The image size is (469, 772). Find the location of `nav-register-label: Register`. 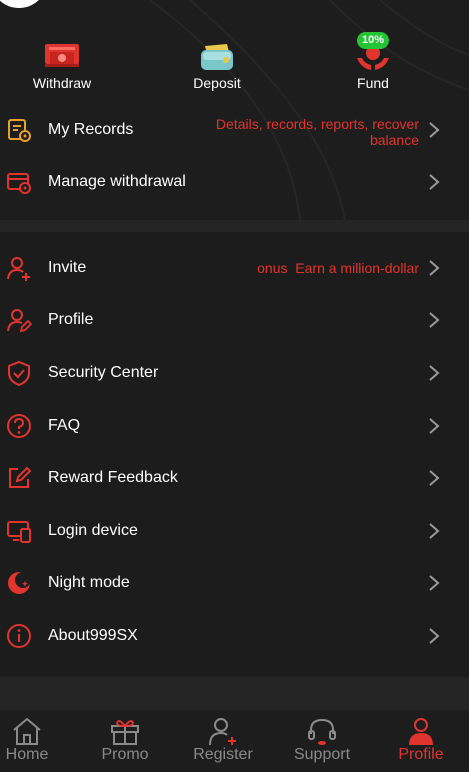

nav-register-label: Register is located at coordinates (223, 754).